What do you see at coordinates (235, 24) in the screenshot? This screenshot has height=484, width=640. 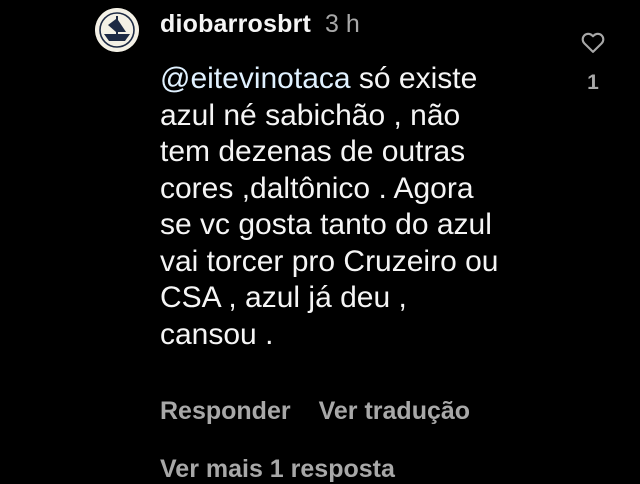 I see `username: diobarrosbrt` at bounding box center [235, 24].